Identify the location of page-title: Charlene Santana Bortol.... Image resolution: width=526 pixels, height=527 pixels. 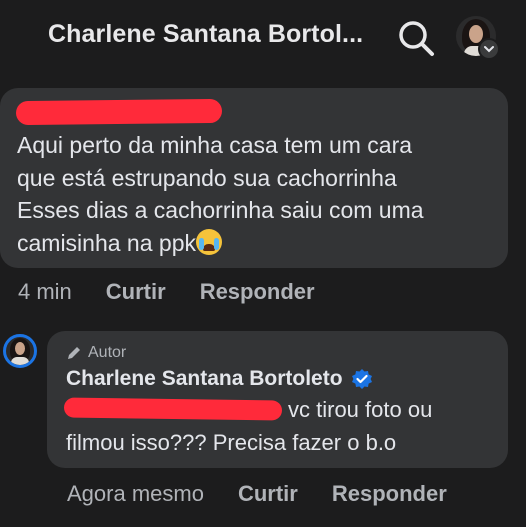
(206, 34).